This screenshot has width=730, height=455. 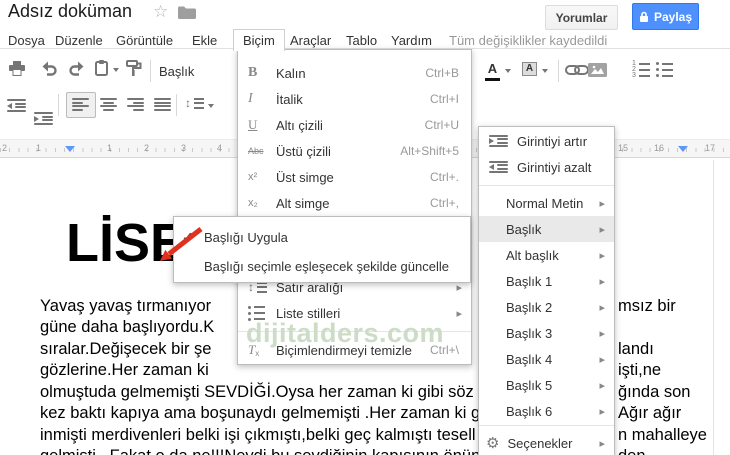 What do you see at coordinates (257, 73) in the screenshot?
I see `bold-icon` at bounding box center [257, 73].